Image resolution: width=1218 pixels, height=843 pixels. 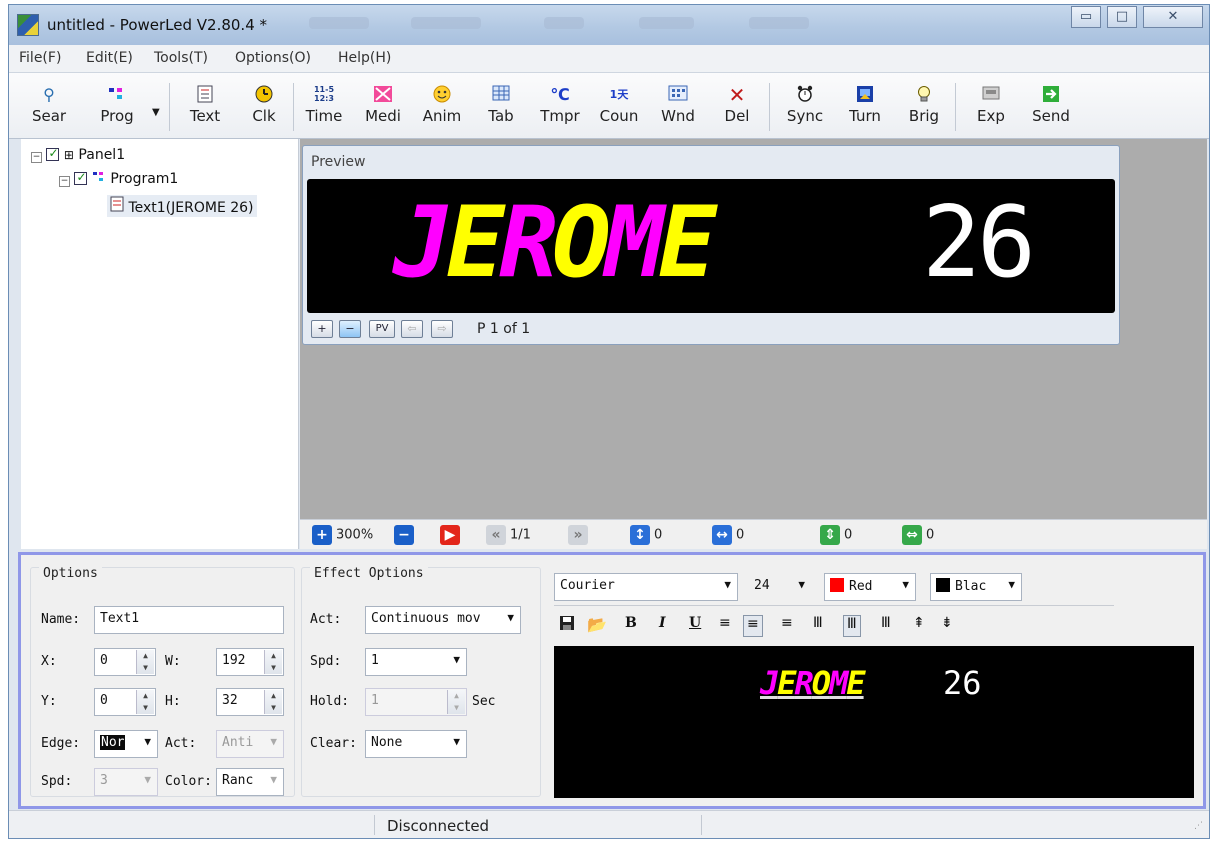 I want to click on hold-label: Hold:, so click(x=330, y=701).